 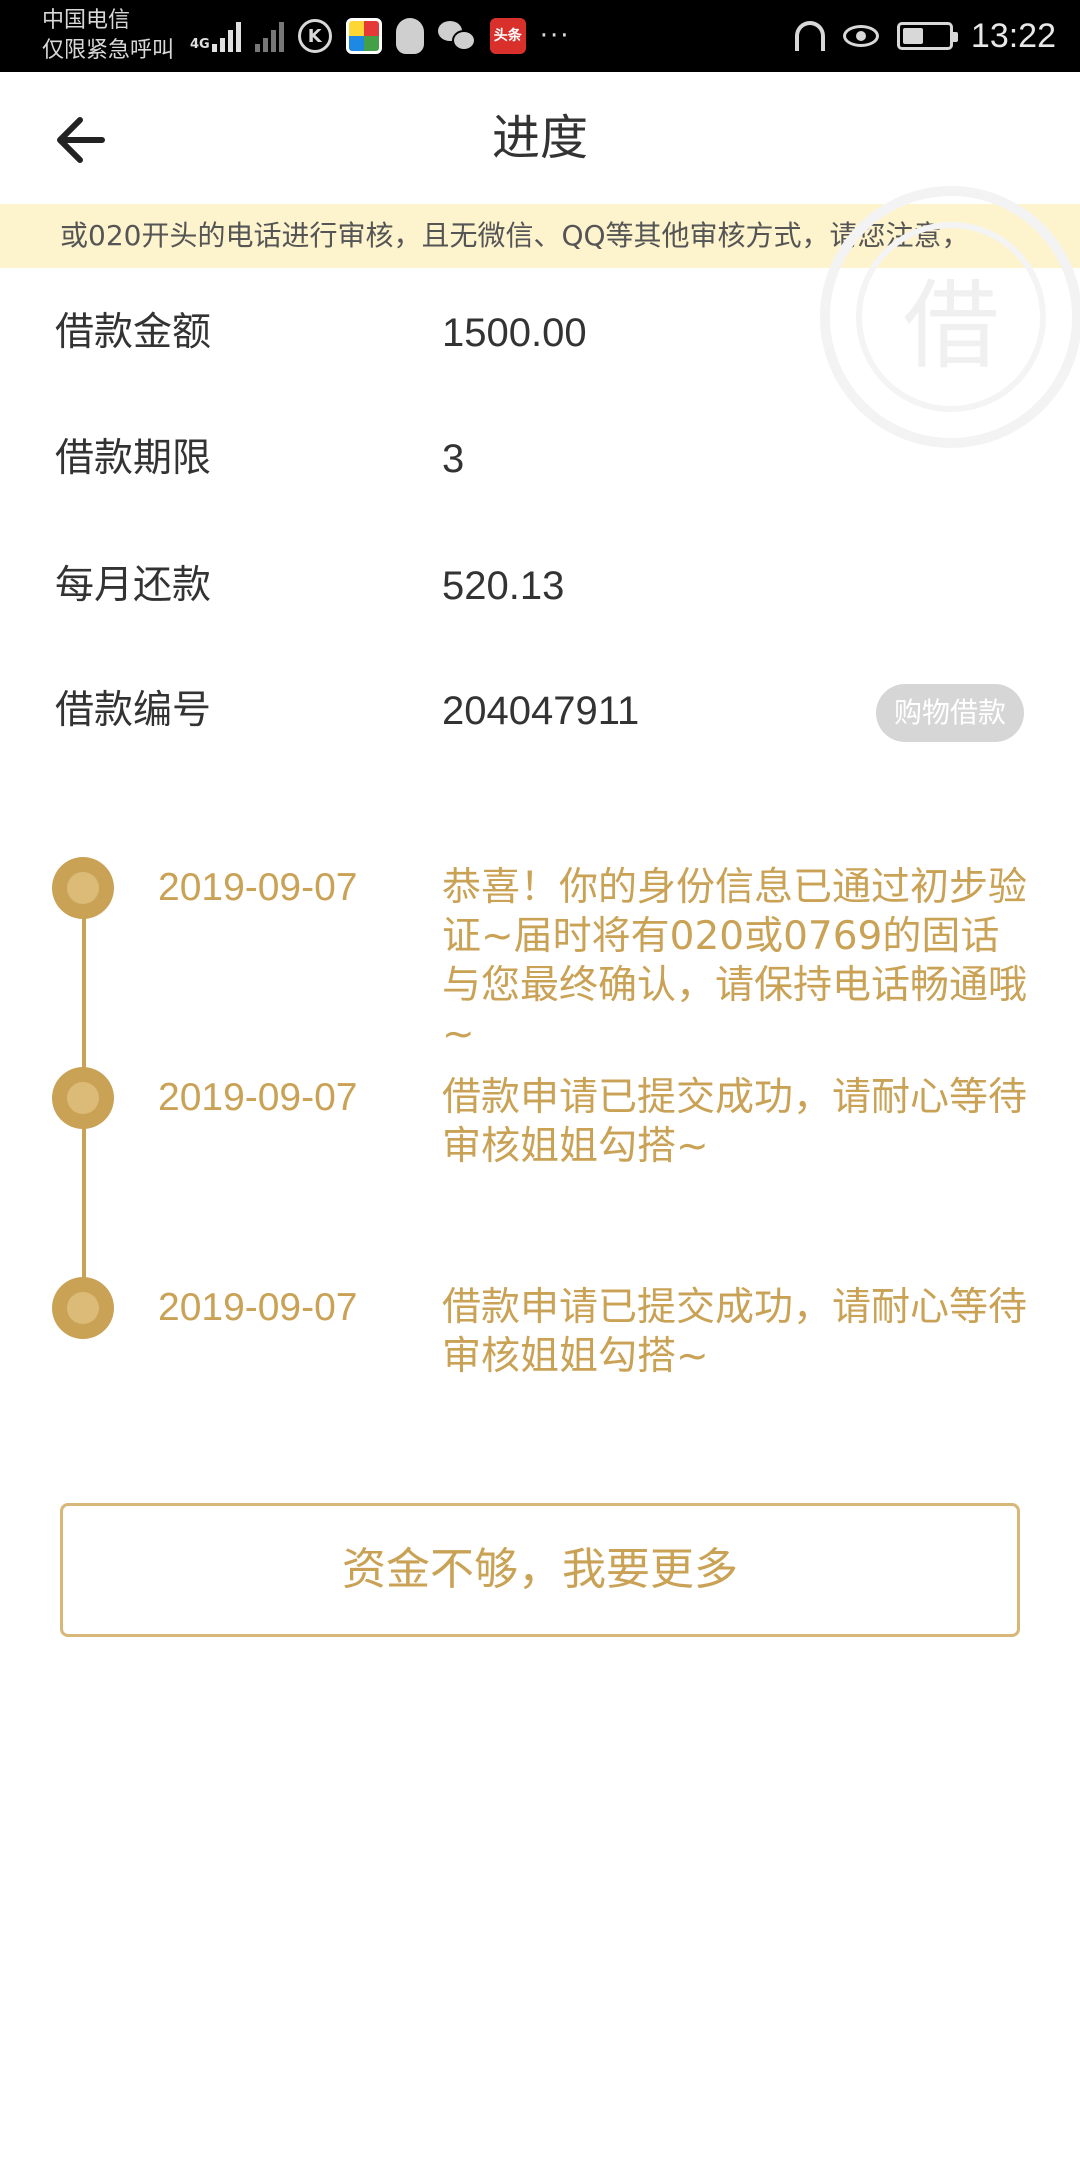 What do you see at coordinates (269, 36) in the screenshot?
I see `signal-no-service-icon` at bounding box center [269, 36].